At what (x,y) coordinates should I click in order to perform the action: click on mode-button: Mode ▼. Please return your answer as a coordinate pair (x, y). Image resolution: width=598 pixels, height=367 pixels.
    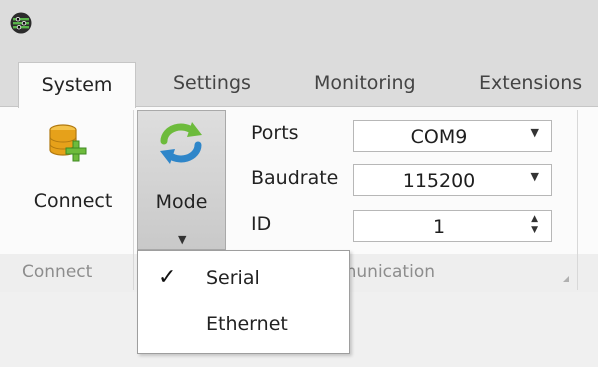
    Looking at the image, I should click on (181, 180).